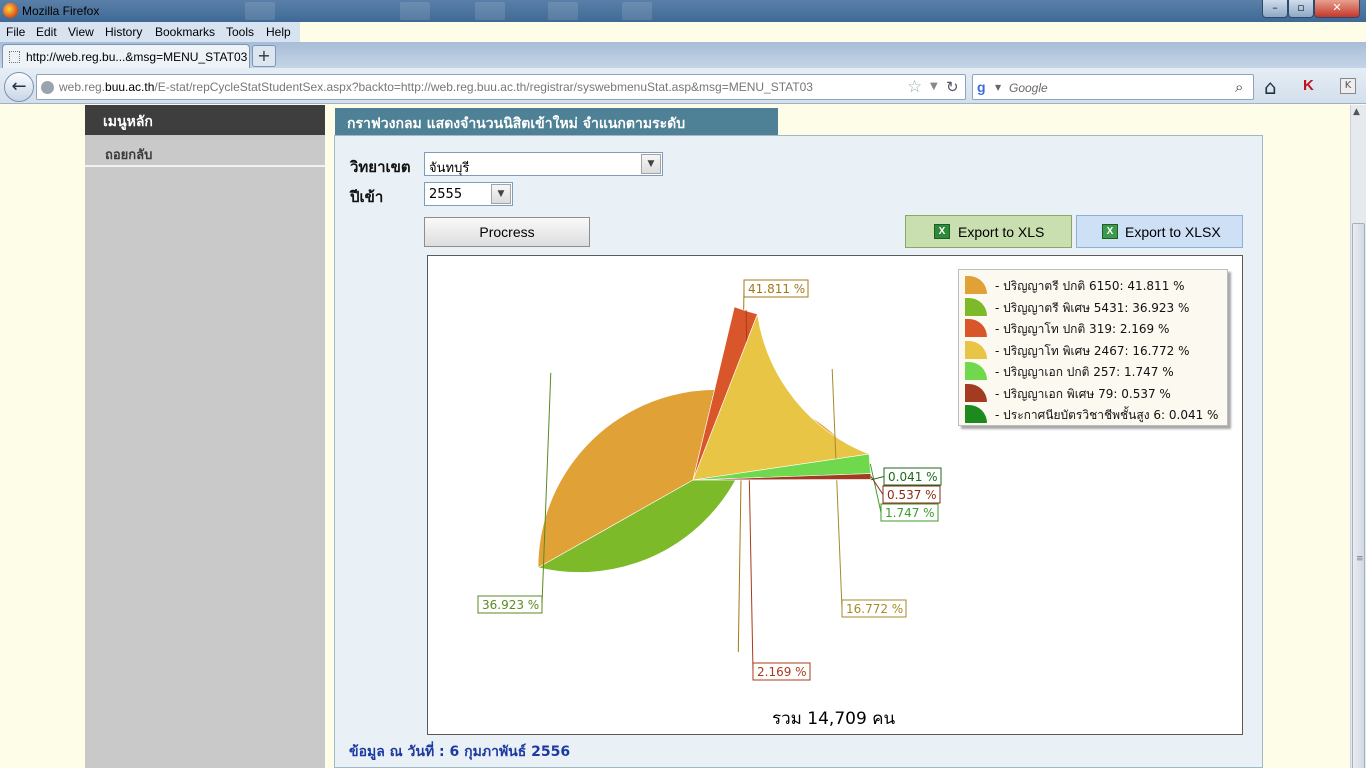 This screenshot has height=768, width=1366. I want to click on home-icon: ⌂, so click(1270, 87).